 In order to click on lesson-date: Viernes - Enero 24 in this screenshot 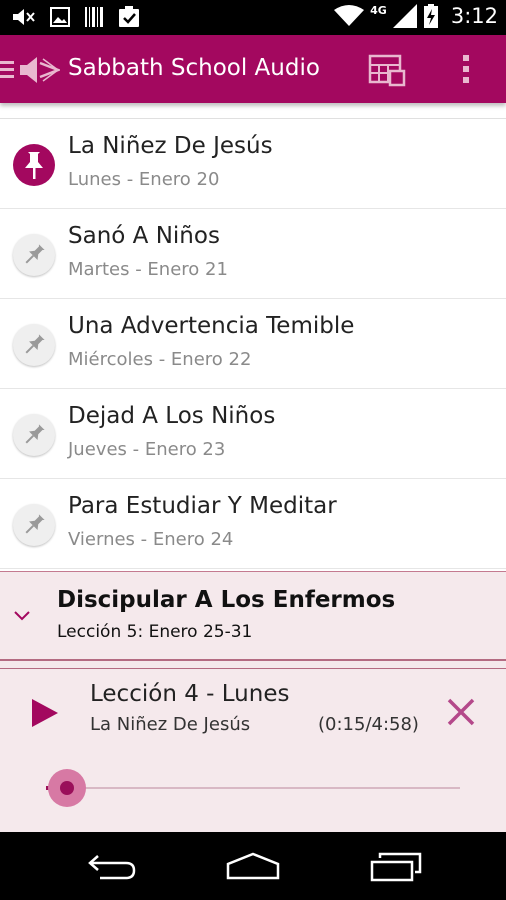, I will do `click(151, 539)`.